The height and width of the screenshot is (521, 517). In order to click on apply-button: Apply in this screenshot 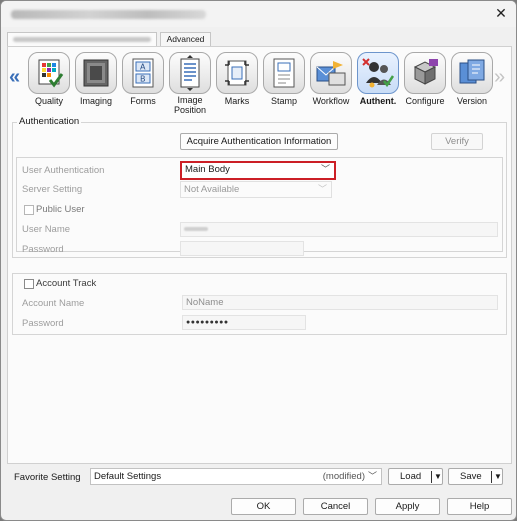, I will do `click(407, 506)`.